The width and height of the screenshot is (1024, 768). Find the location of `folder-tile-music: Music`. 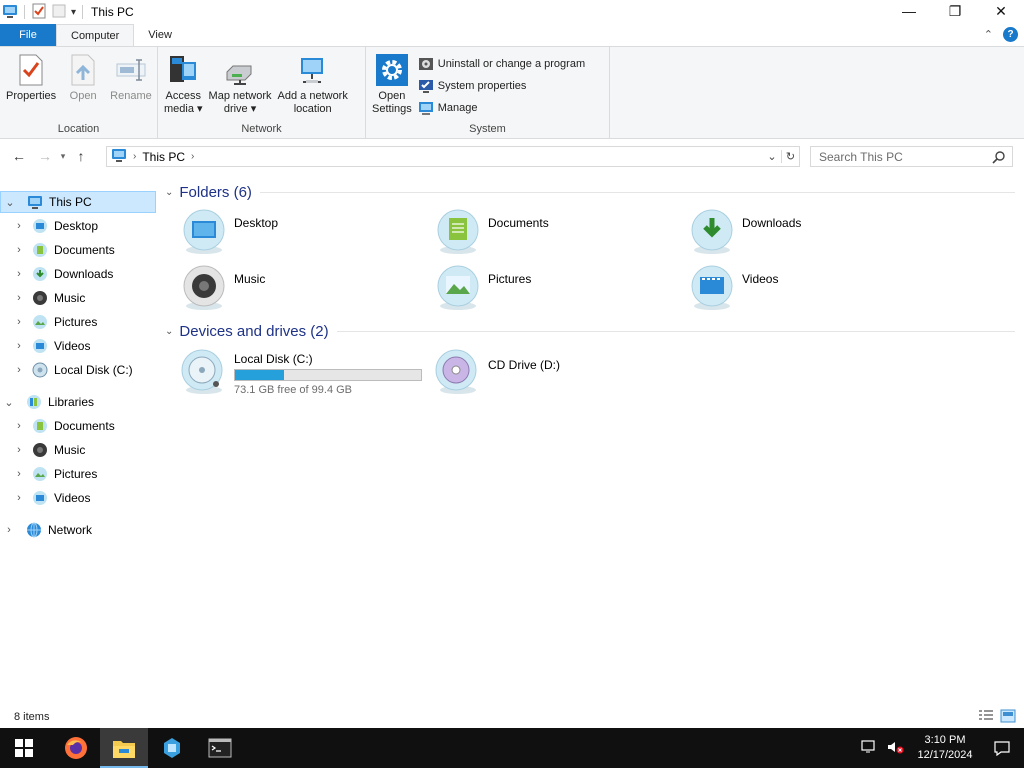

folder-tile-music: Music is located at coordinates (300, 291).